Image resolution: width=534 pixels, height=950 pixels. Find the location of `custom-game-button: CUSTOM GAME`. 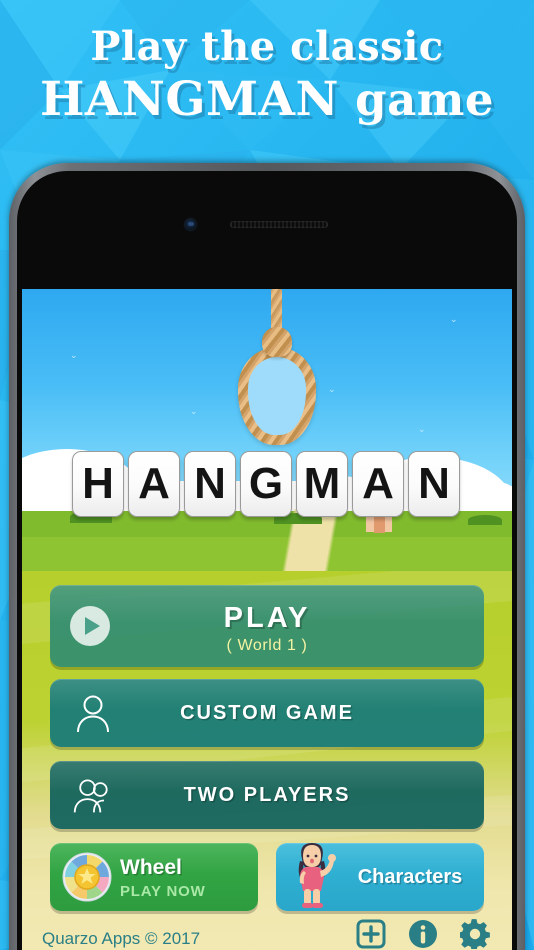

custom-game-button: CUSTOM GAME is located at coordinates (267, 713).